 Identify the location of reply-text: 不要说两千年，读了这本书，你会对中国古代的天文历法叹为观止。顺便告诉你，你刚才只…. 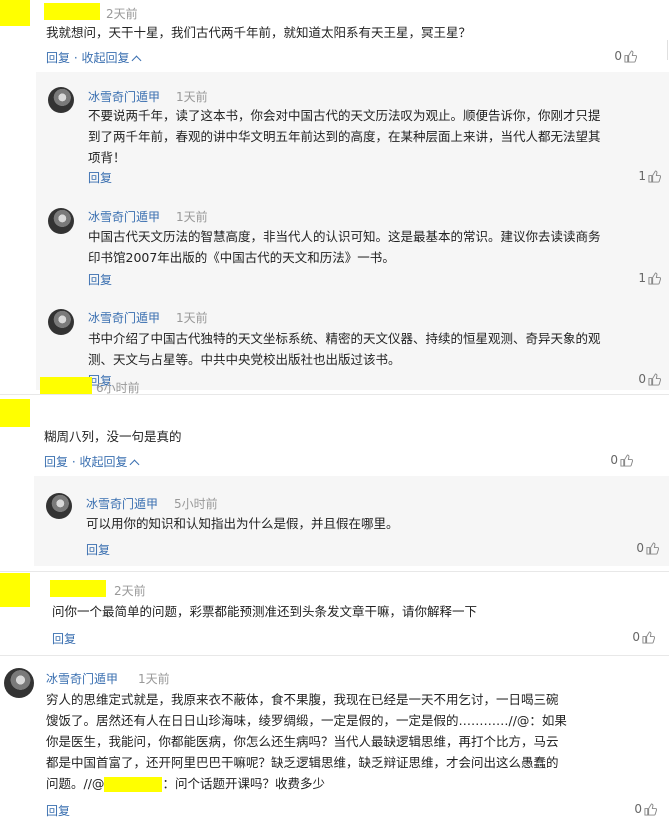
(378, 136).